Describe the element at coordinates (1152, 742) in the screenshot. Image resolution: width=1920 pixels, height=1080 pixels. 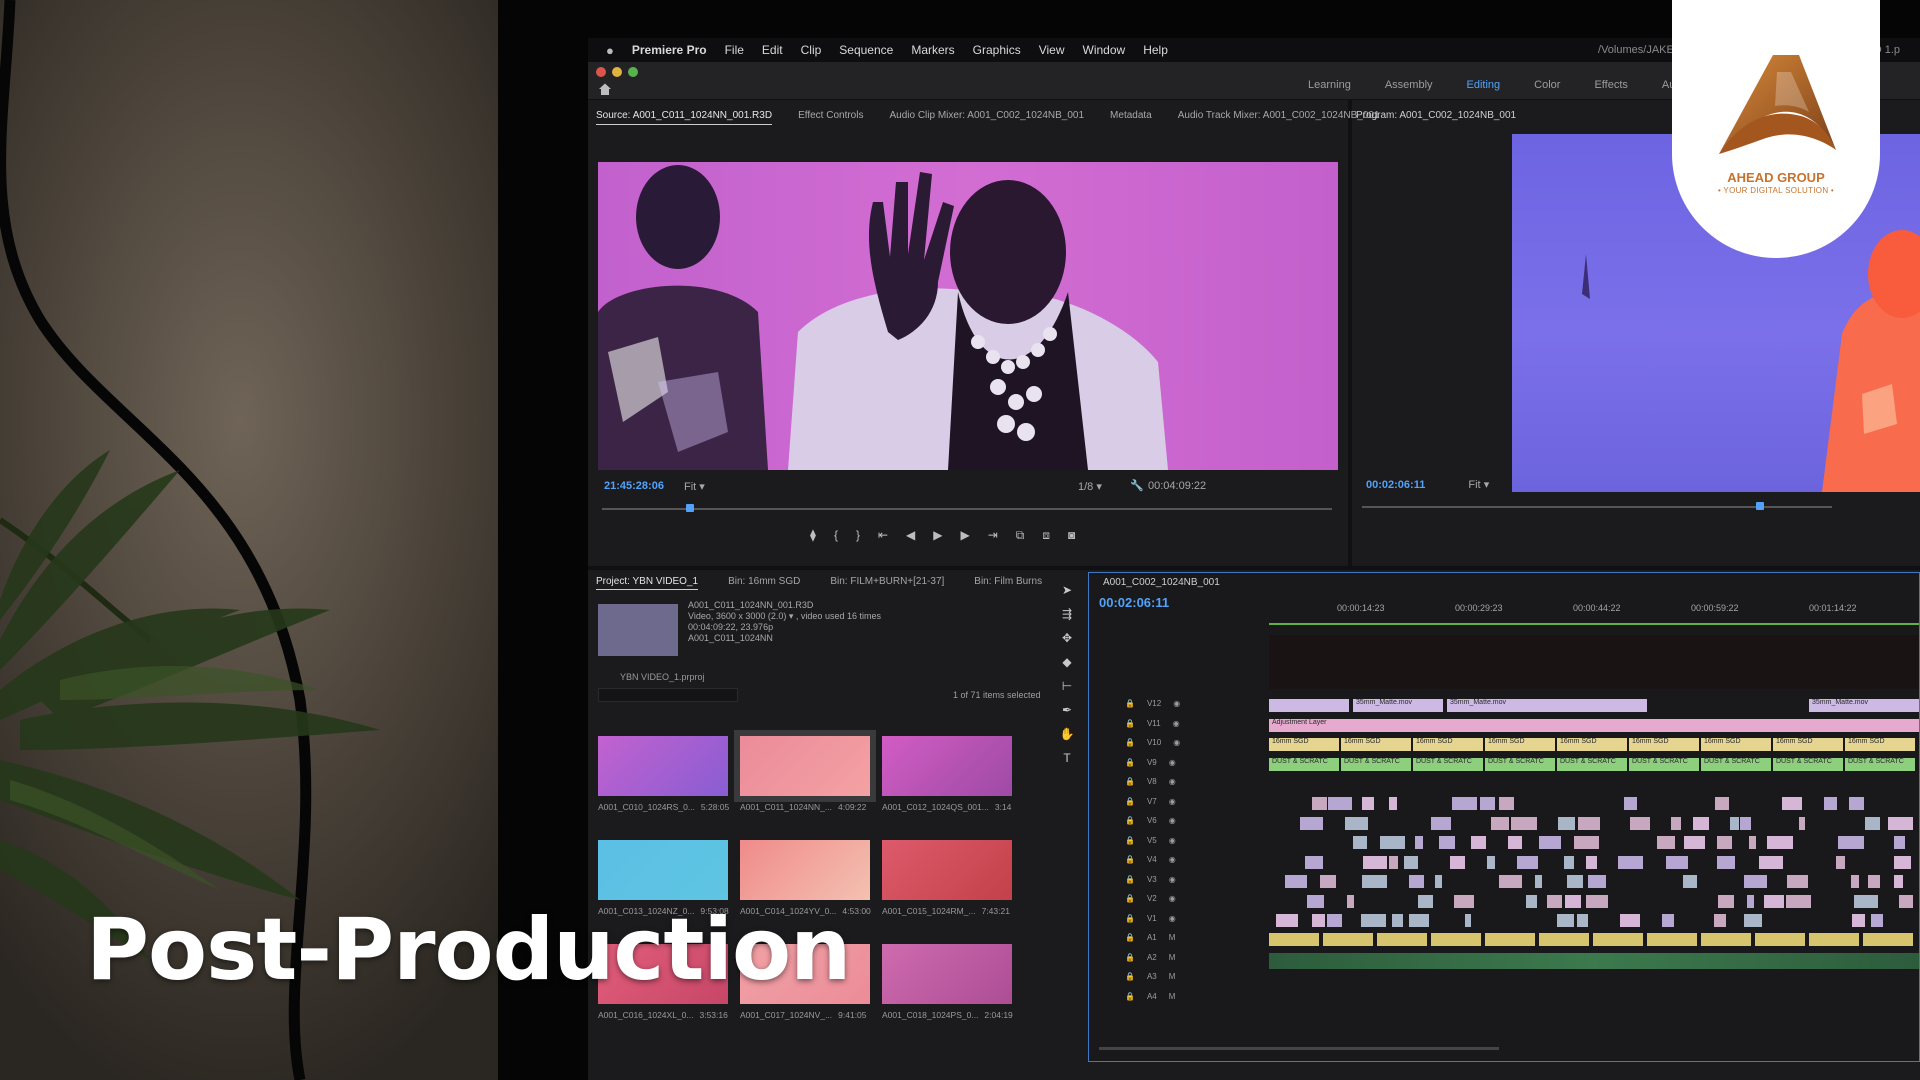
I see `track-header: 🔒 V10 ◉` at that location.